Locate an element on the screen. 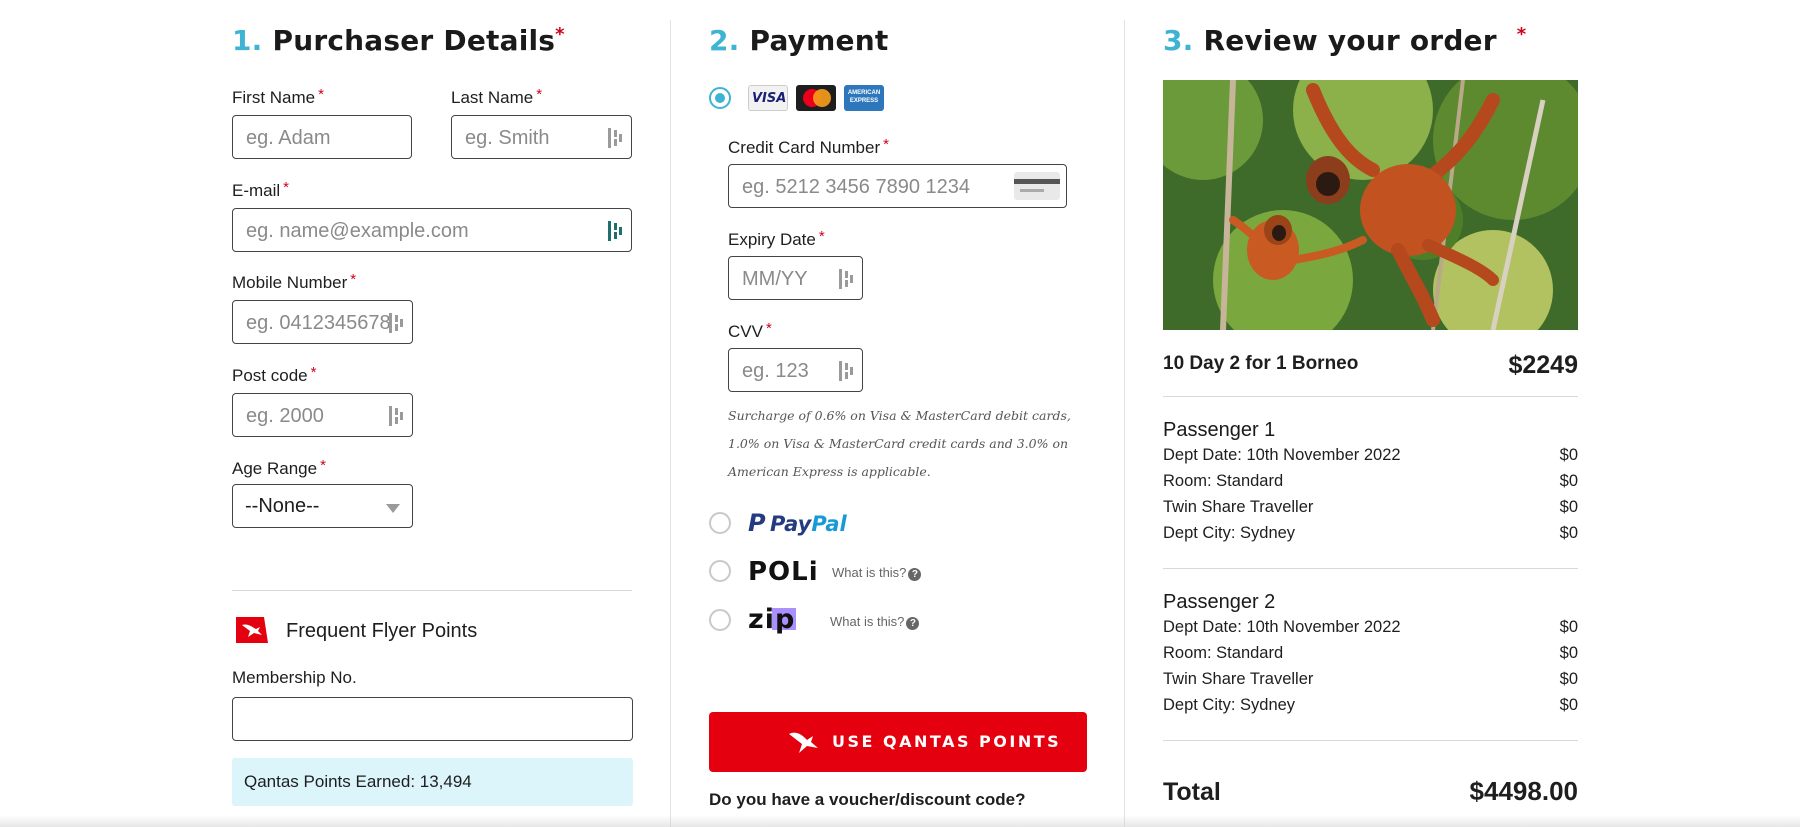  last-name-field: eg. Smith is located at coordinates (541, 137).